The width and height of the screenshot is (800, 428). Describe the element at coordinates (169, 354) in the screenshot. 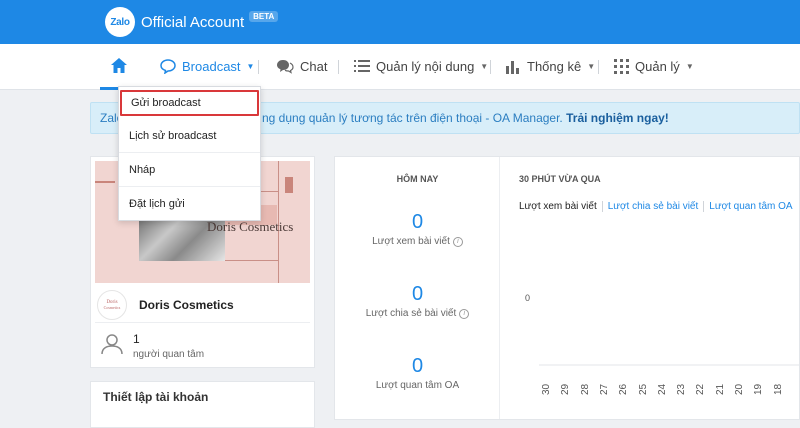

I see `followers-label: người quan tâm` at that location.